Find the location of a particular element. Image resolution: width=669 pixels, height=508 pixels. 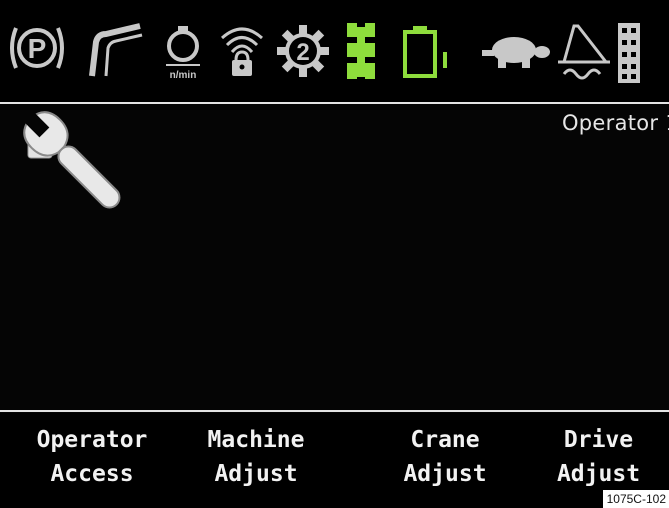

boom-icon is located at coordinates (116, 50).